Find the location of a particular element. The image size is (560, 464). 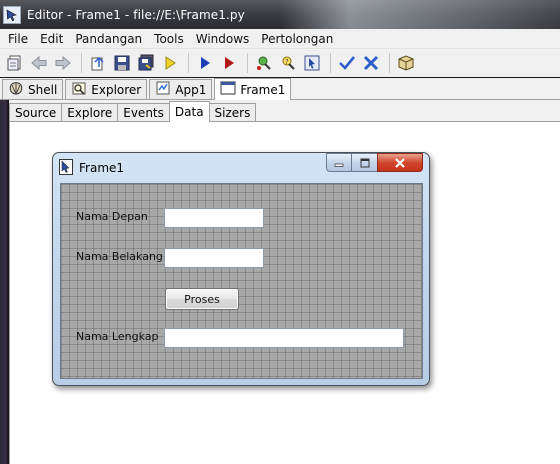

minimize-button is located at coordinates (339, 162).